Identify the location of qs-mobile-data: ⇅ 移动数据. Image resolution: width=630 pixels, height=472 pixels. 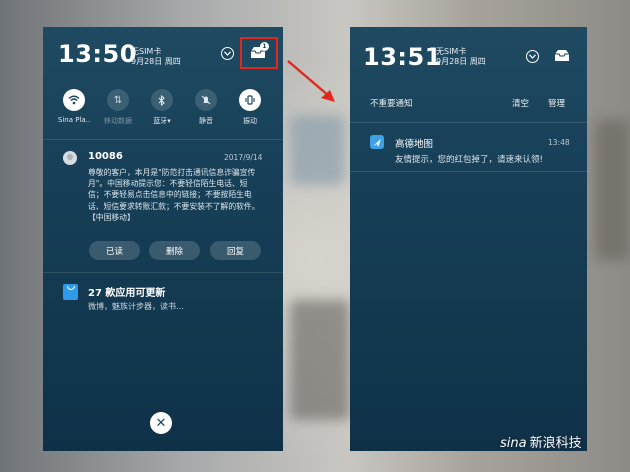
(118, 107).